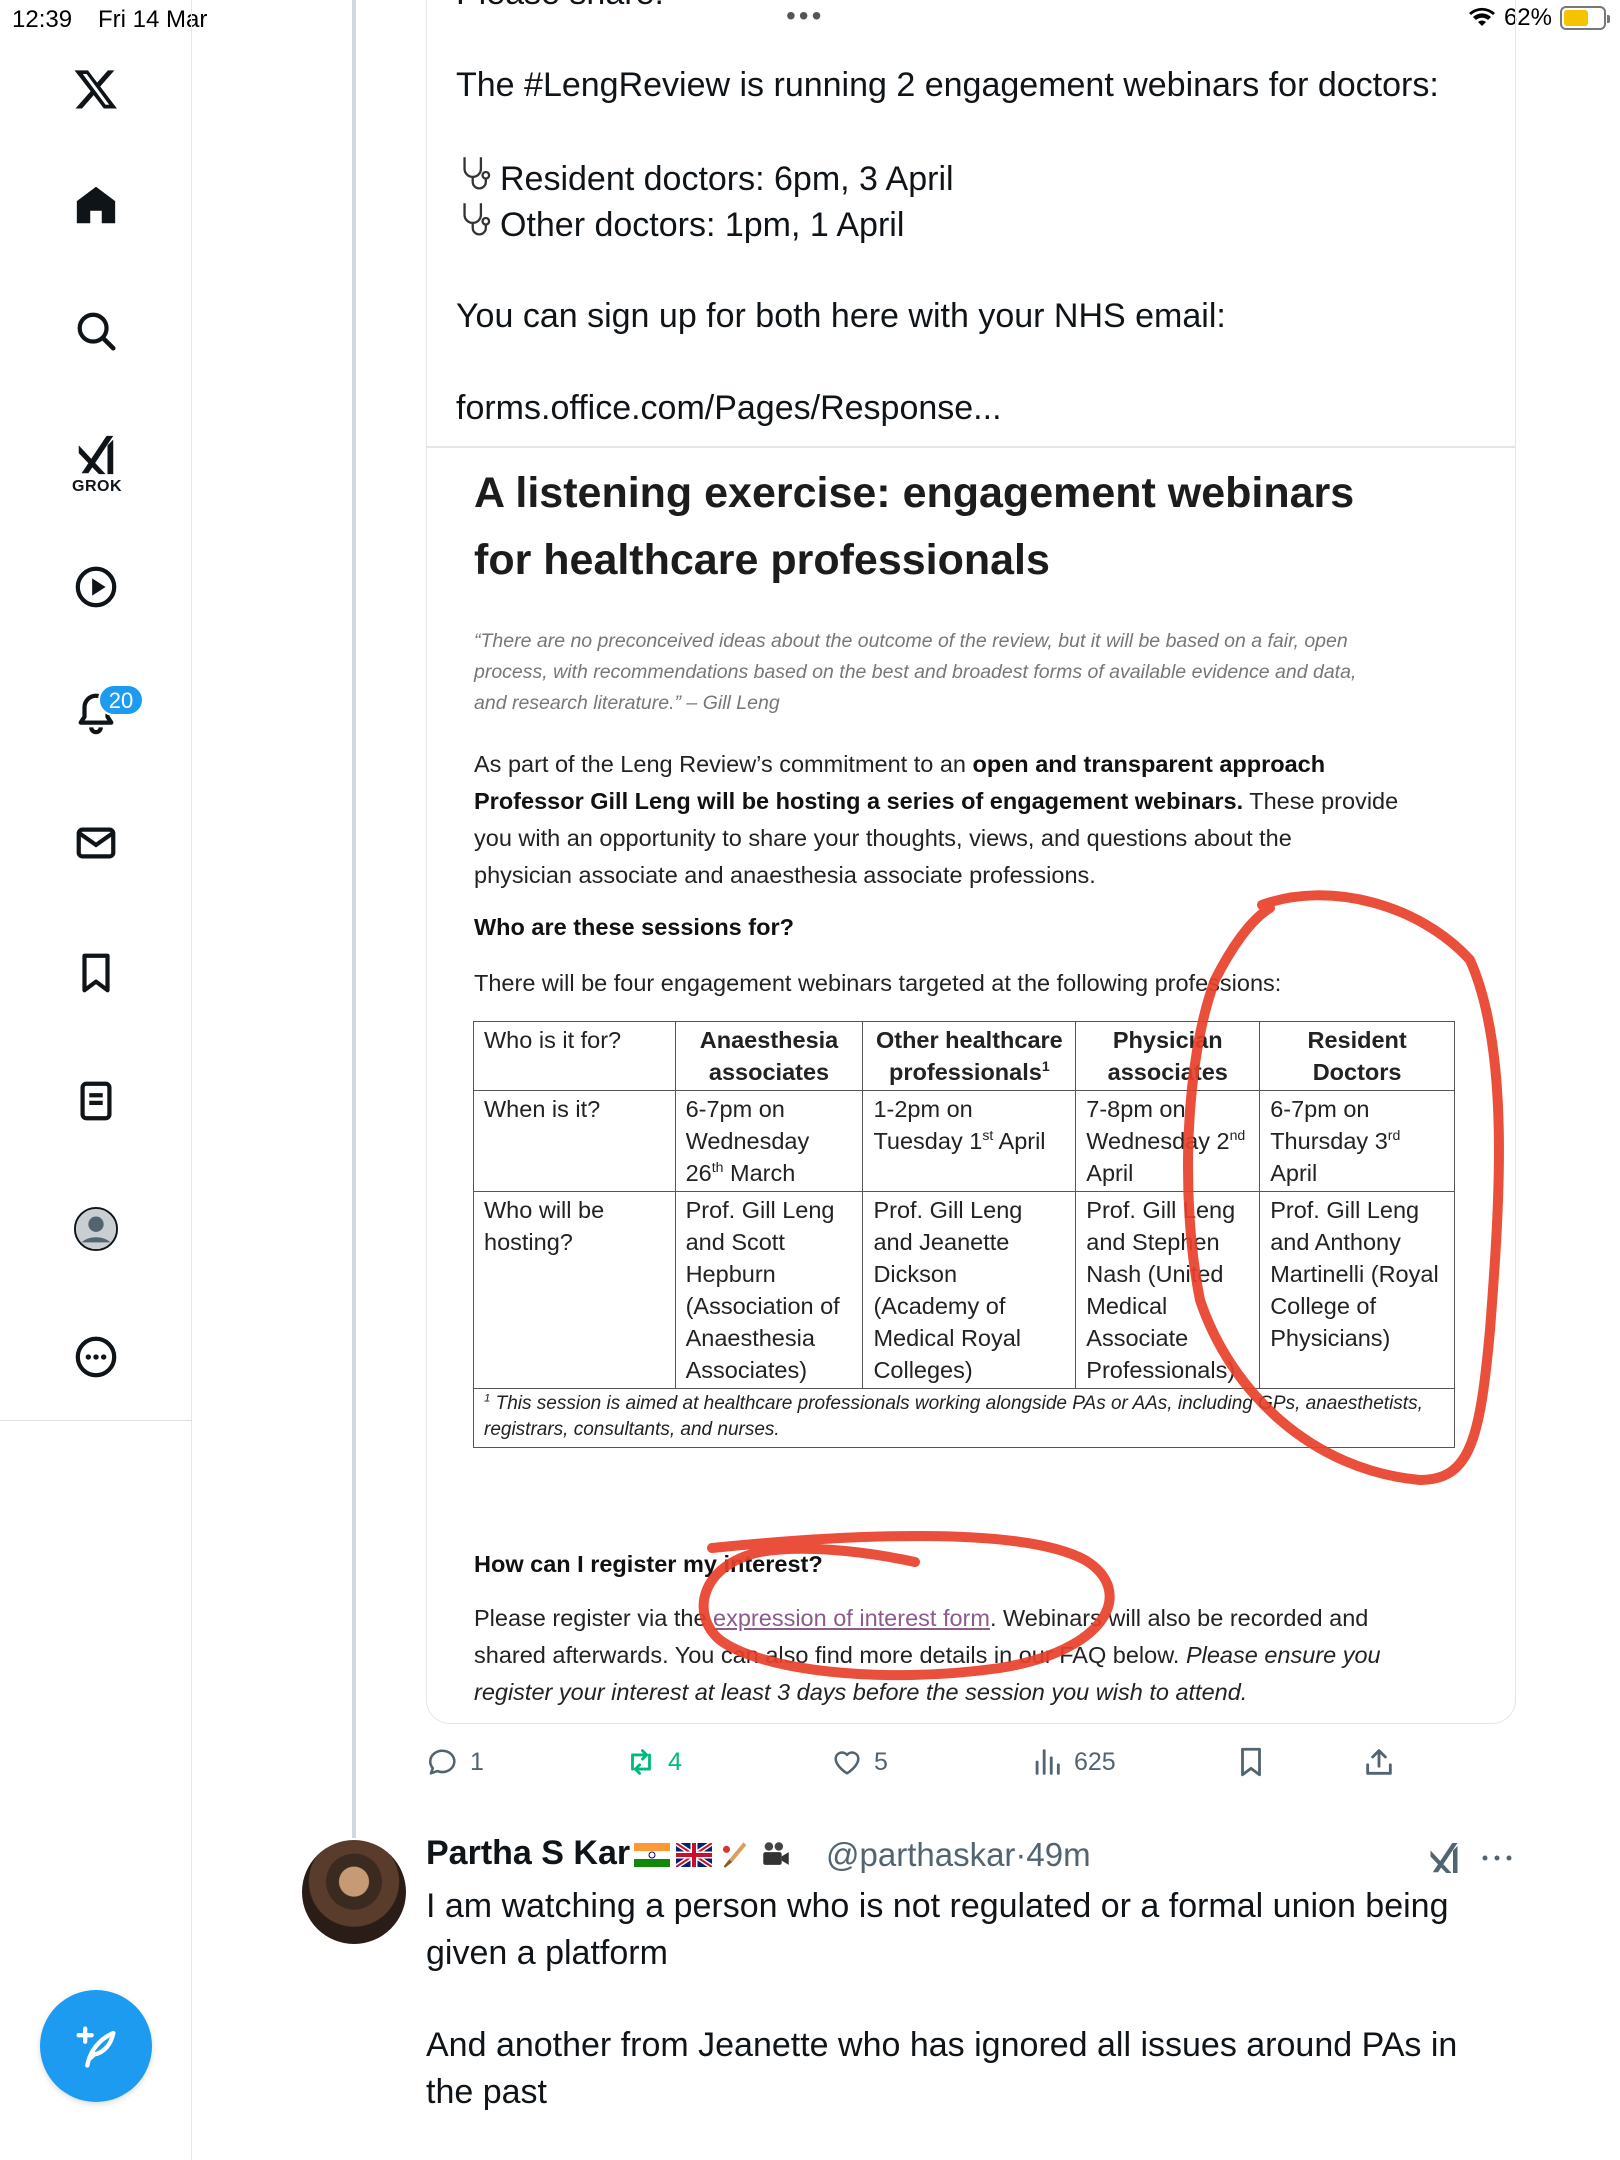 This screenshot has height=2160, width=1620. I want to click on table-cell: 6-7pm on Thursday 3rd April, so click(1357, 1141).